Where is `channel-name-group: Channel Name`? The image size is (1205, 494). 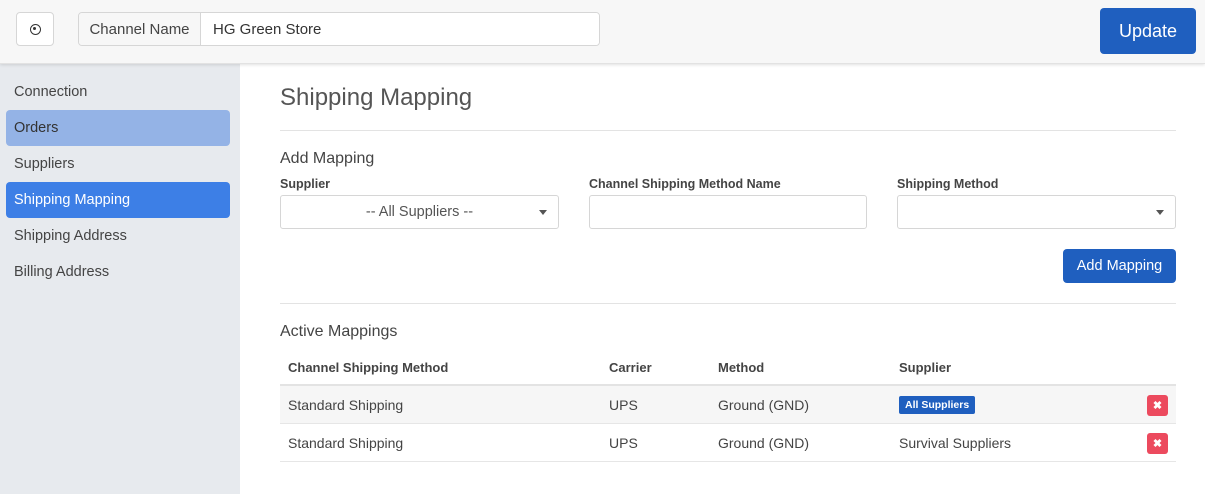
channel-name-group: Channel Name is located at coordinates (339, 29).